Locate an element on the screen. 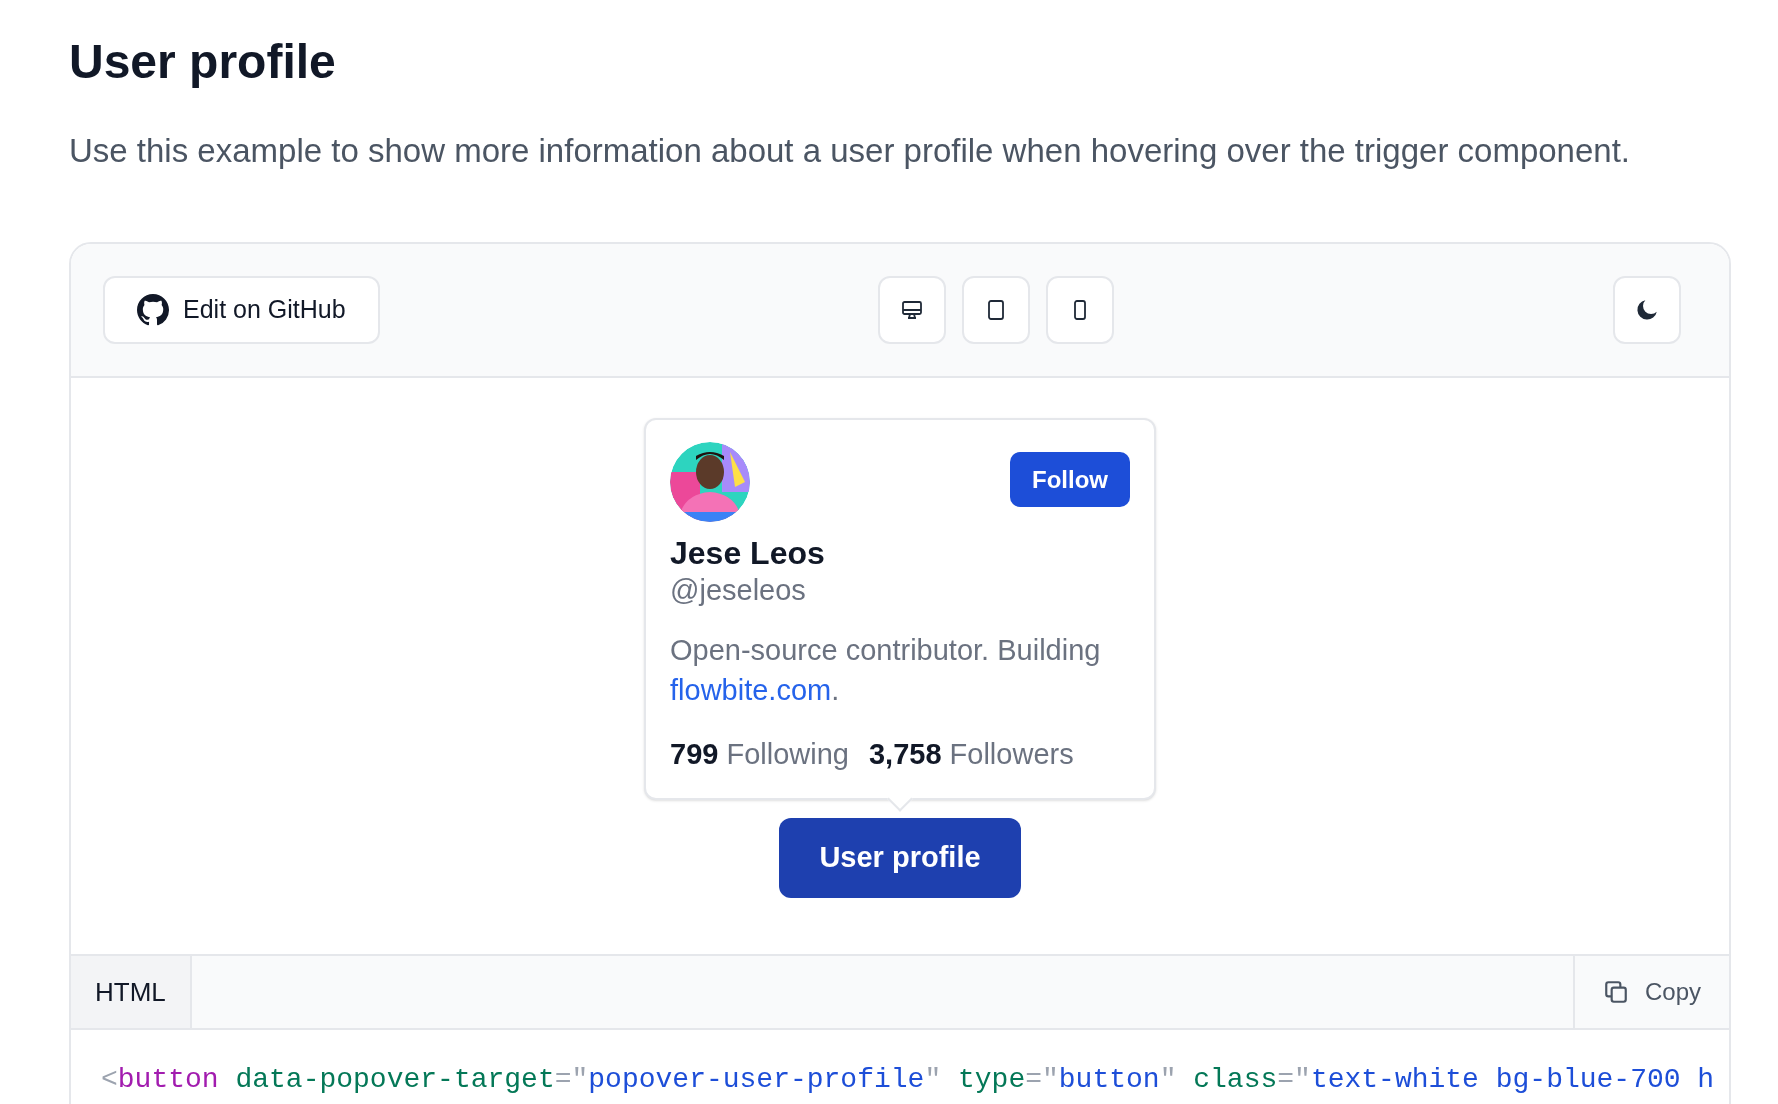  github-icon is located at coordinates (153, 310).